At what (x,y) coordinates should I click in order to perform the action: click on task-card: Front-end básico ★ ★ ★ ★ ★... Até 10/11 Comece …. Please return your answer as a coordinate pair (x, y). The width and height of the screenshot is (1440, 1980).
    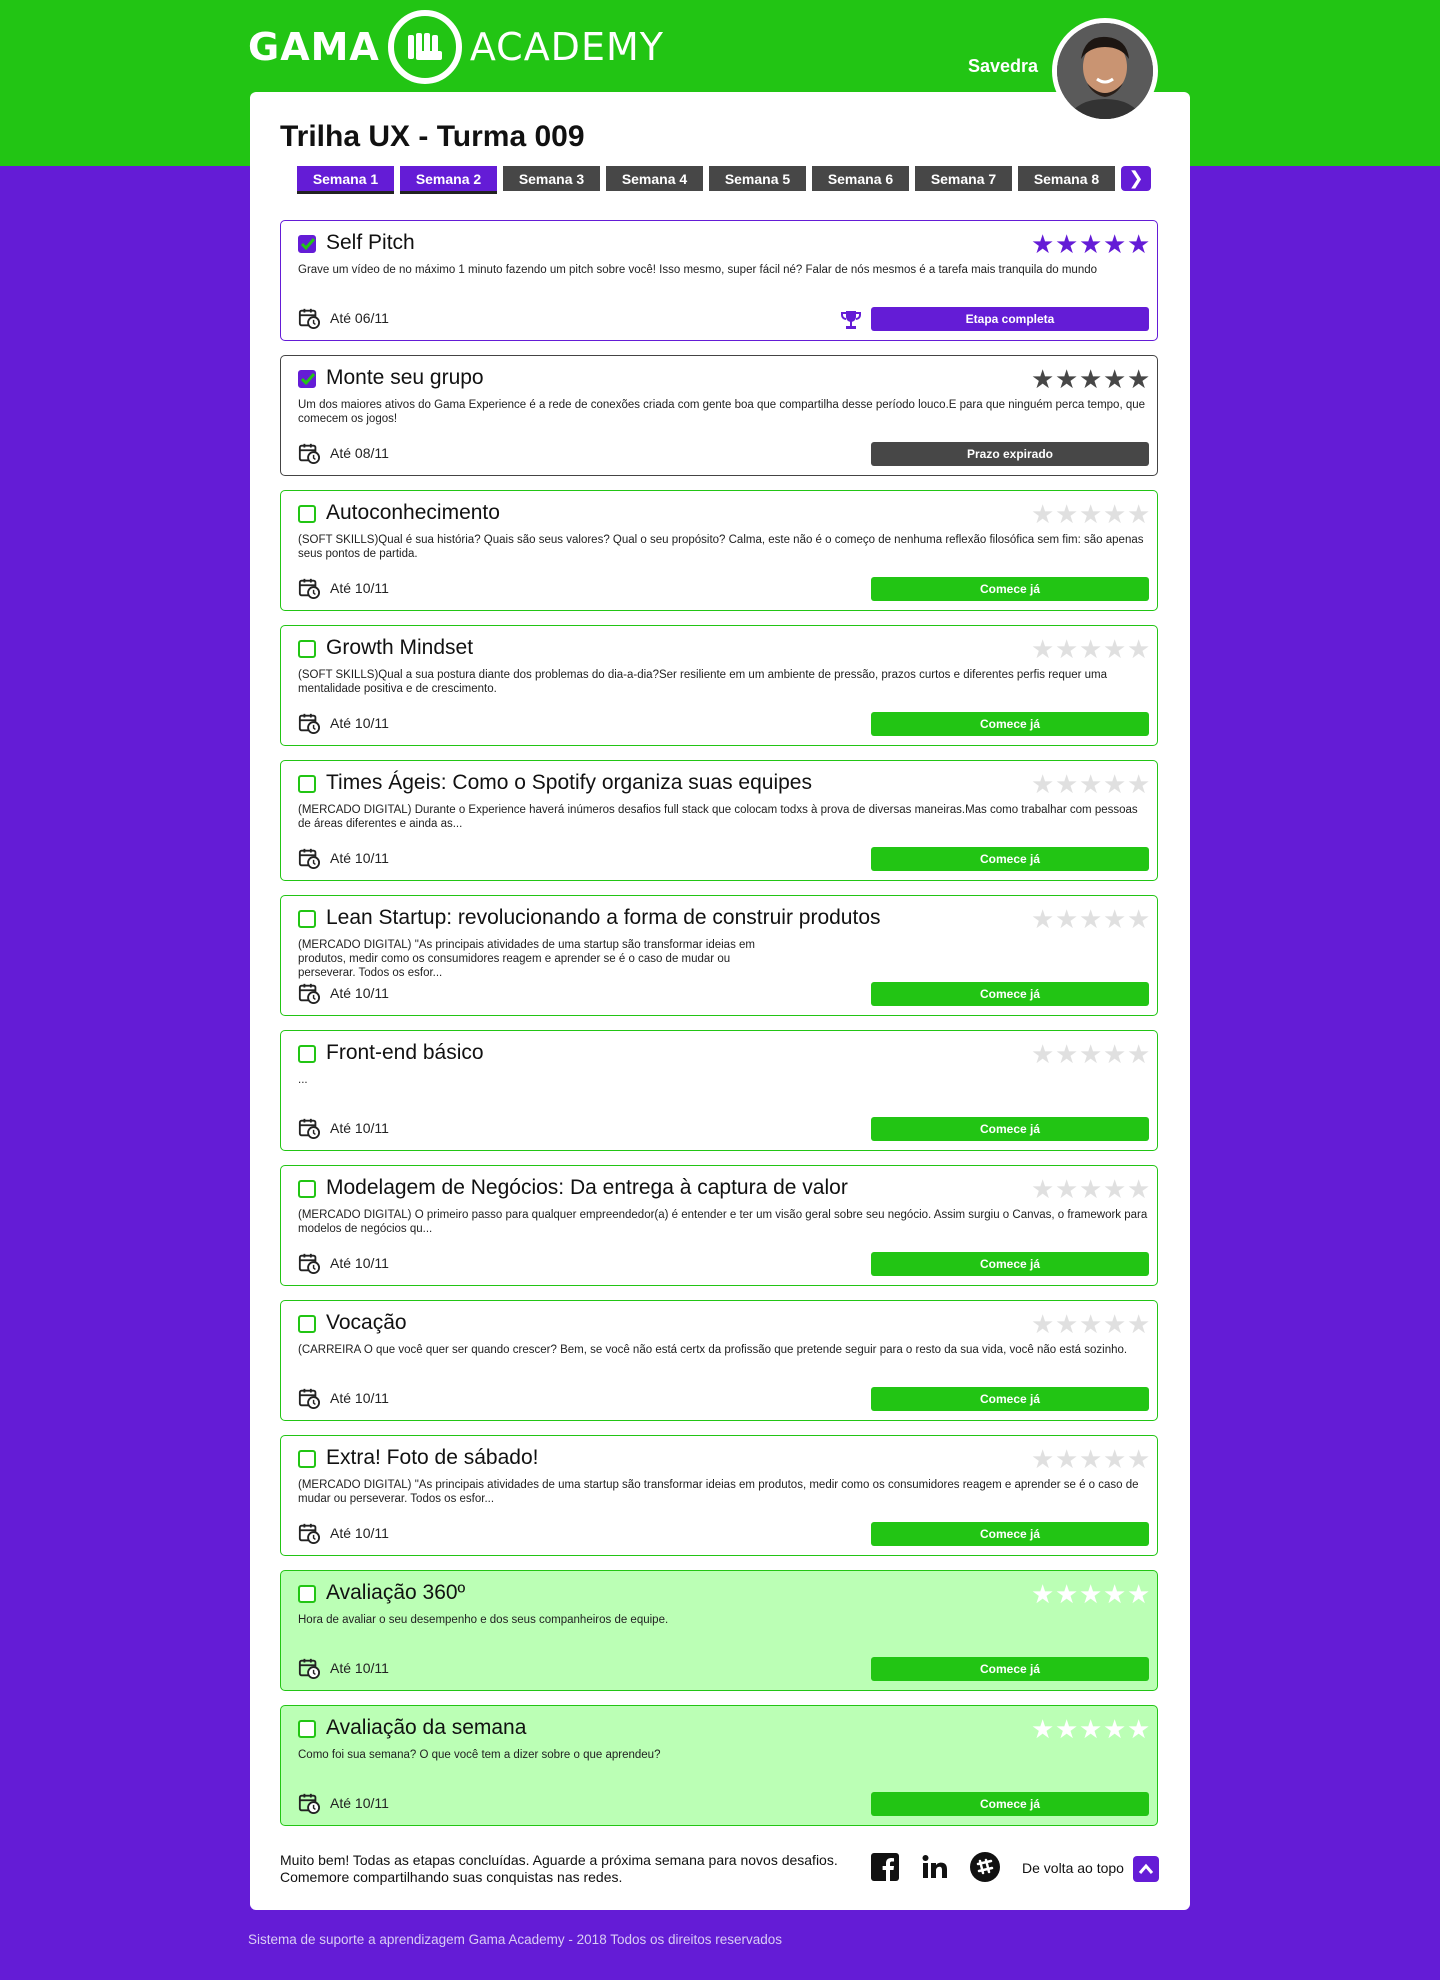
    Looking at the image, I should click on (719, 1090).